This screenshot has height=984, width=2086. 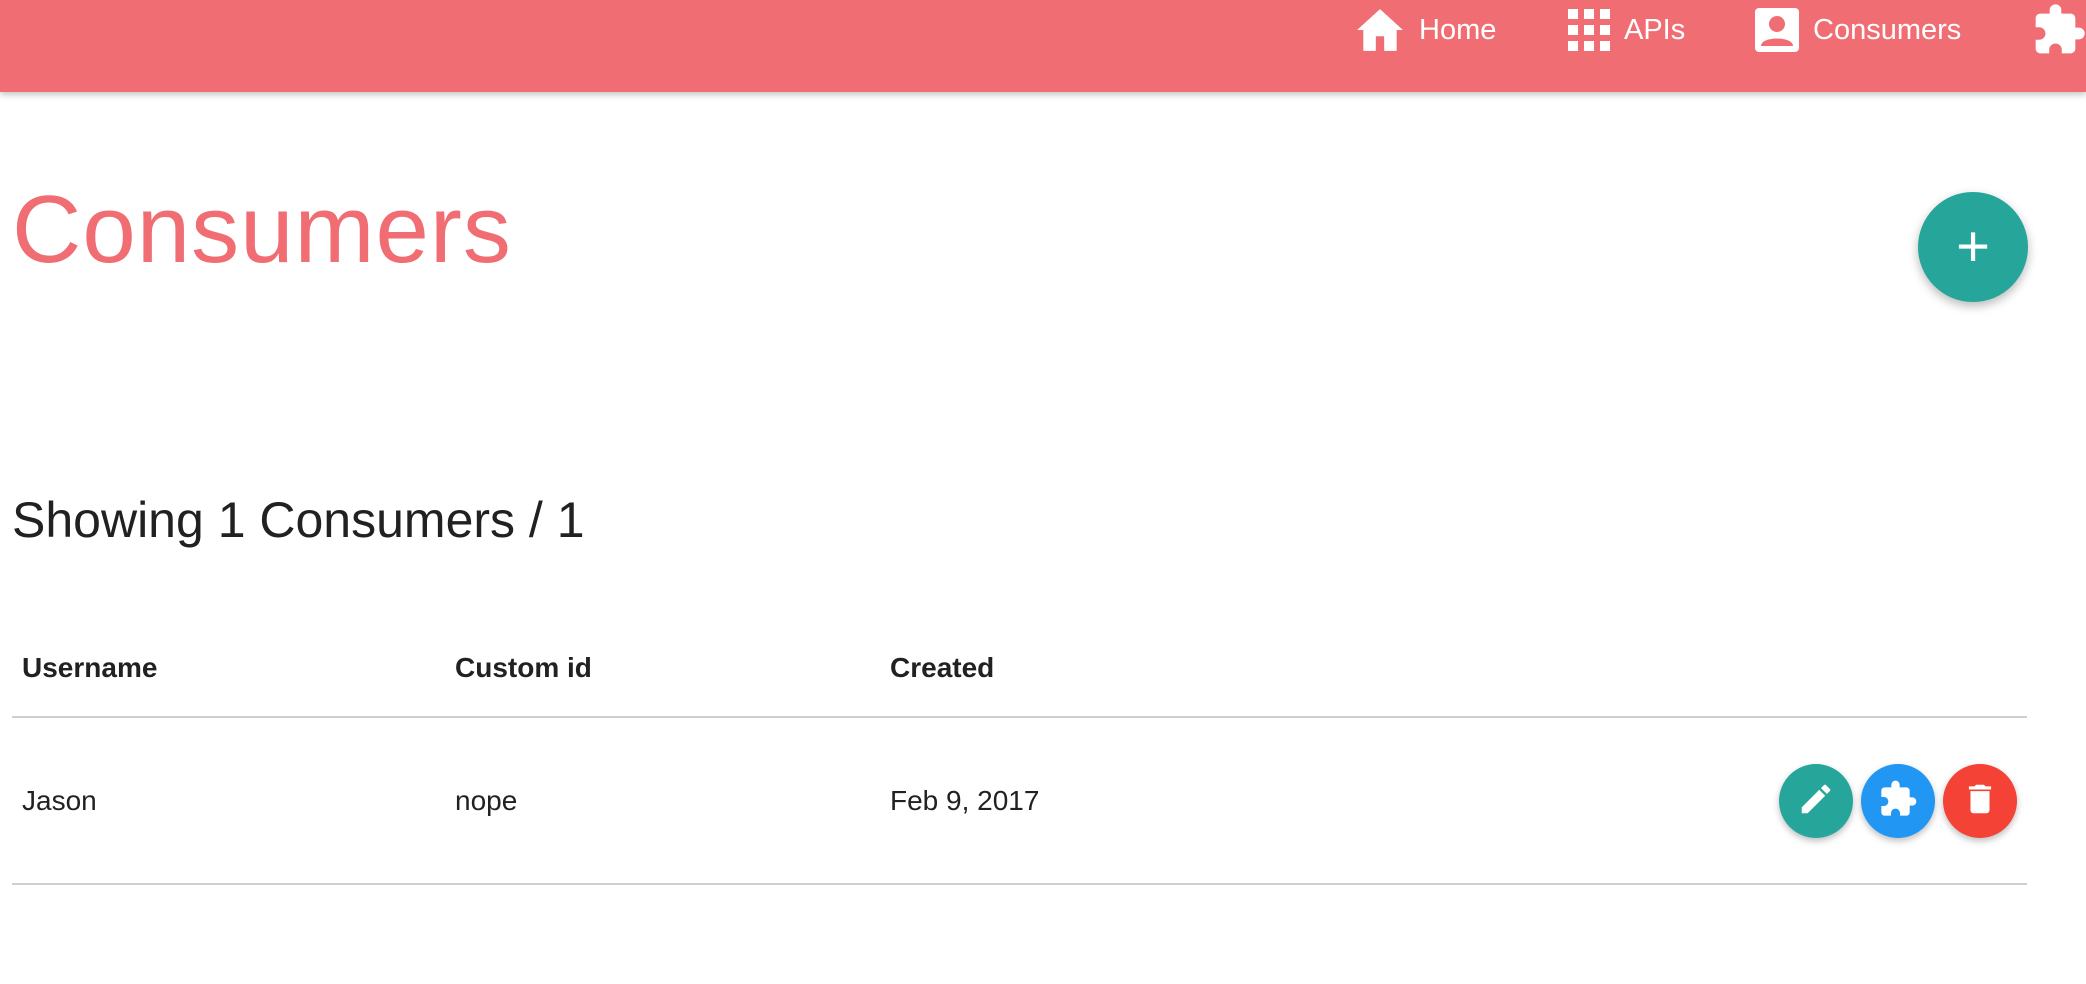 I want to click on home-icon, so click(x=1380, y=30).